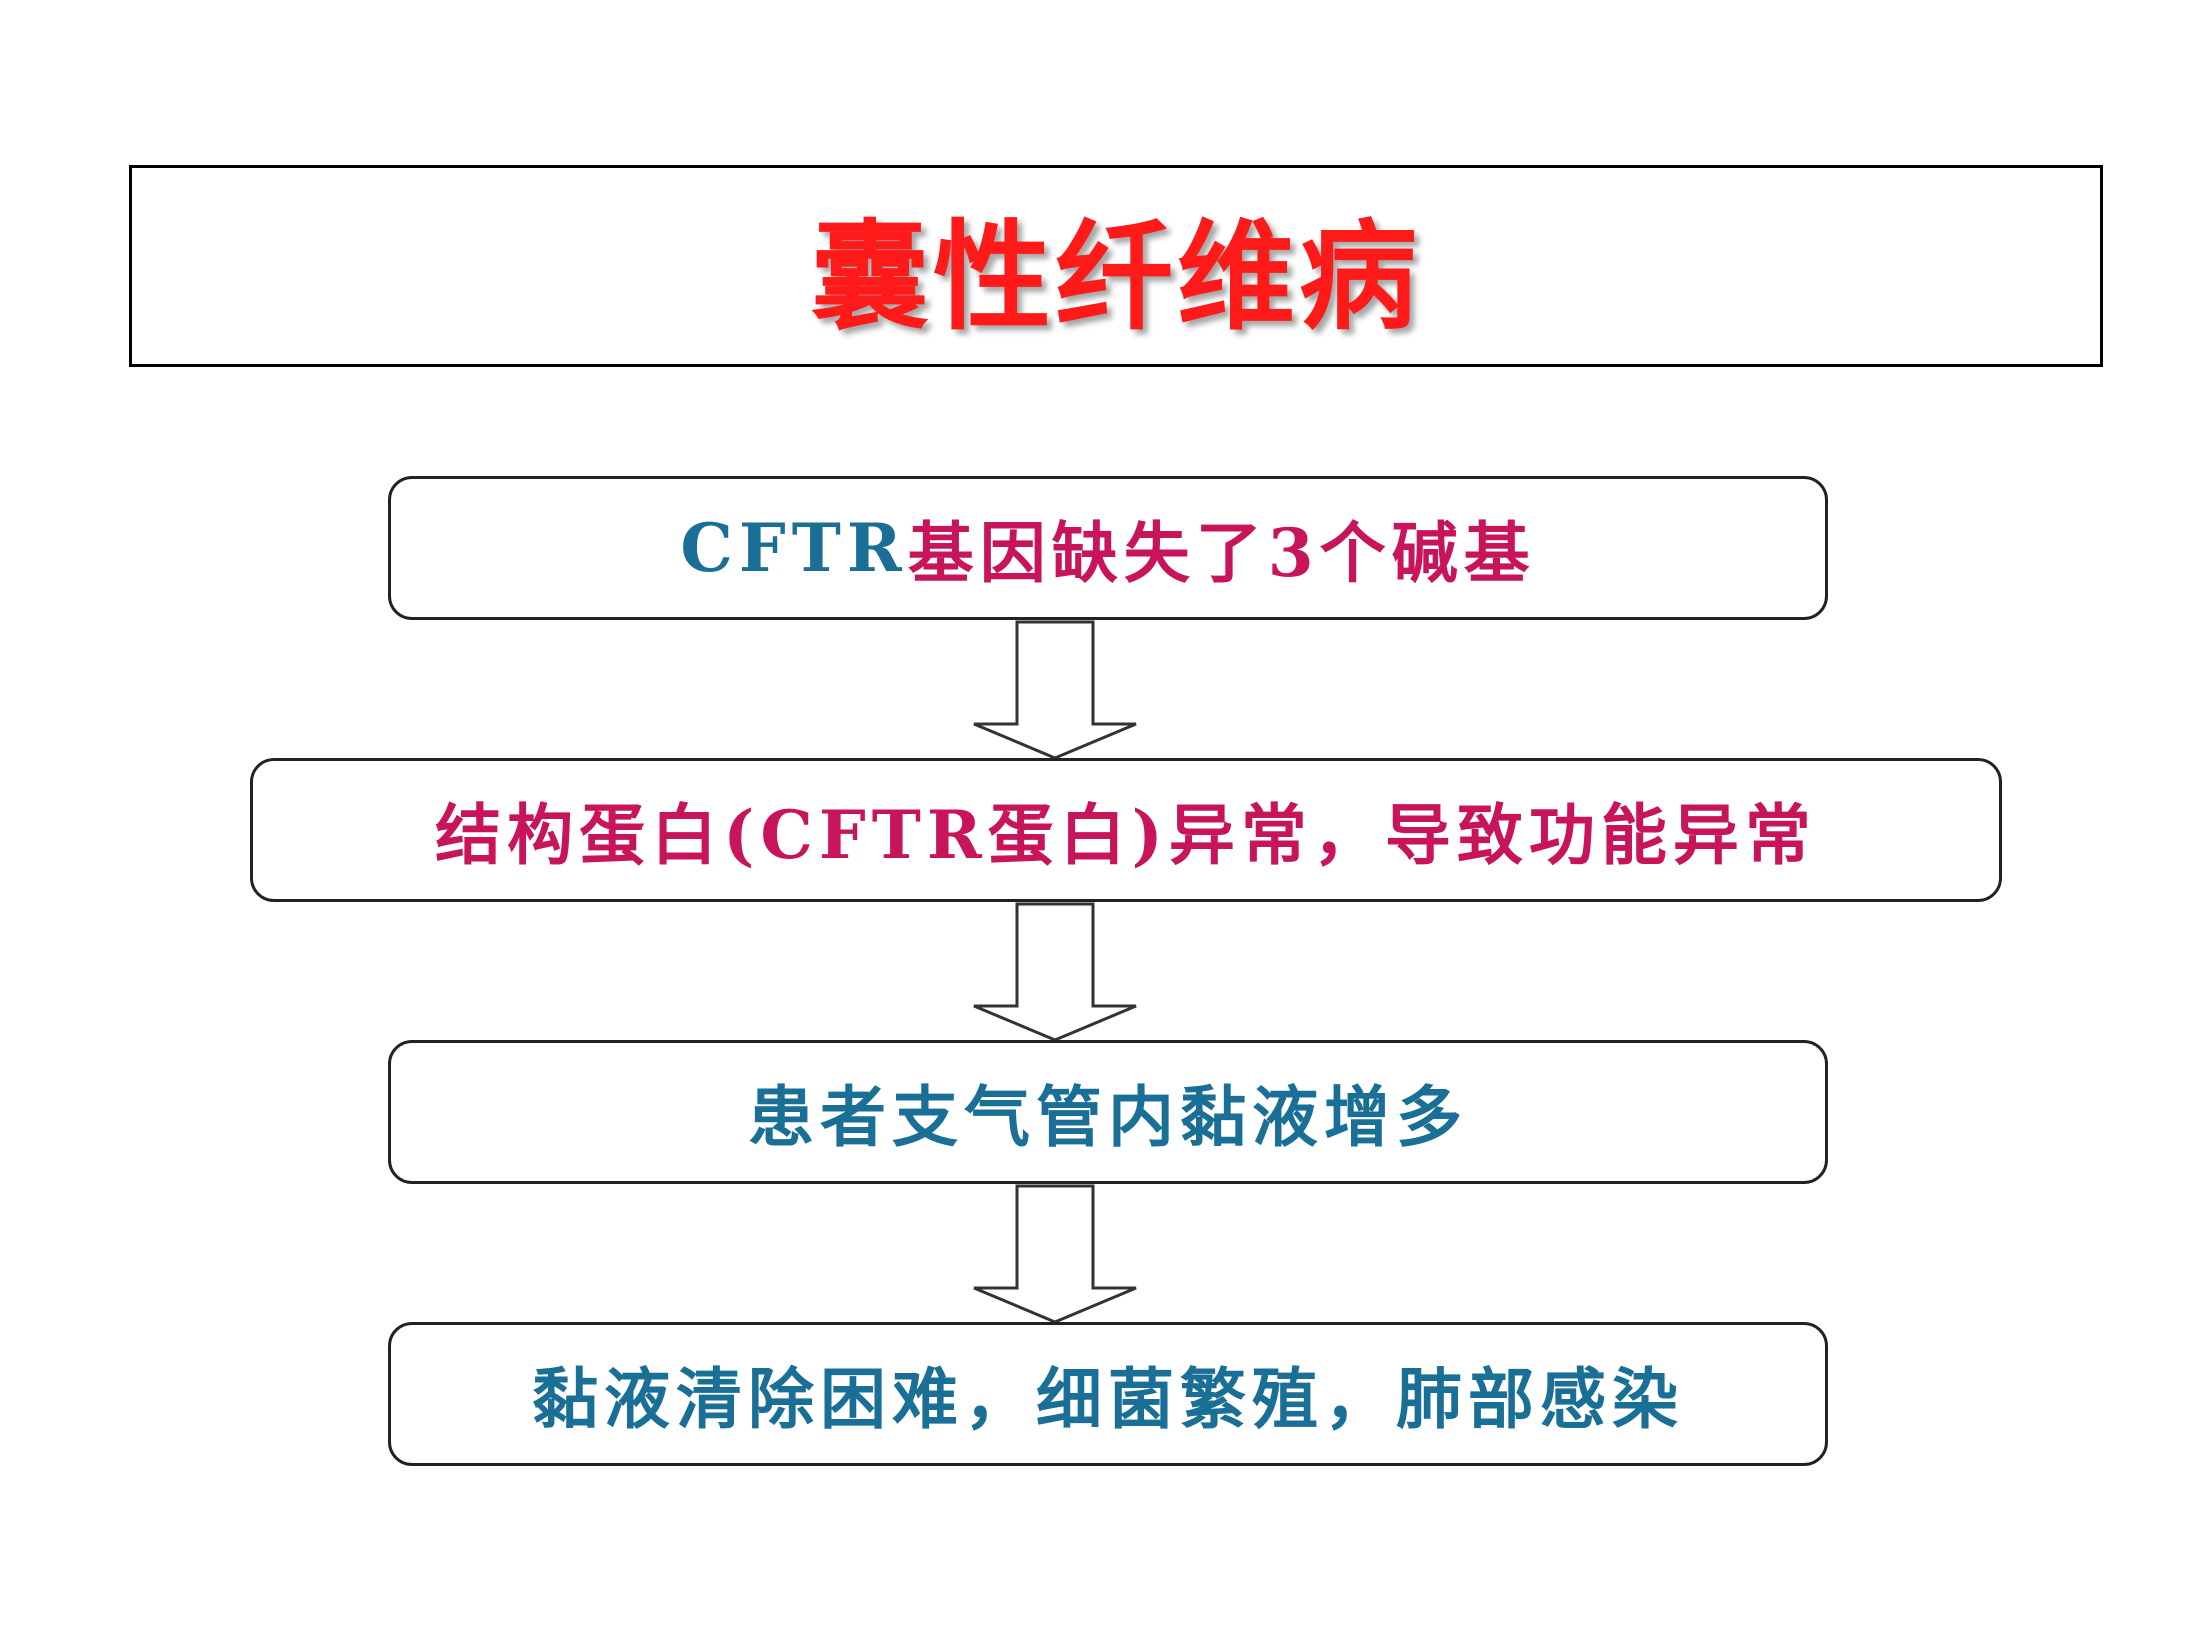 Image resolution: width=2190 pixels, height=1643 pixels. I want to click on flow-step-2: 结构蛋白(CFTR蛋白)异常，导致功能异常, so click(1126, 830).